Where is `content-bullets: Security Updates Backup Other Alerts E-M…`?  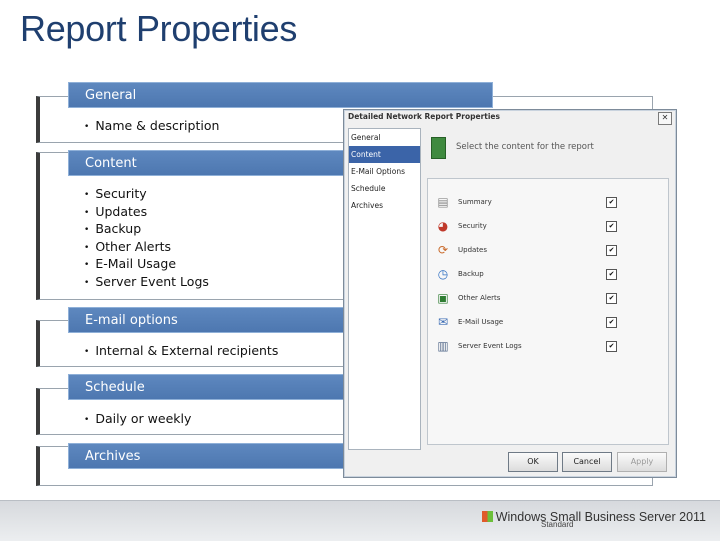 content-bullets: Security Updates Backup Other Alerts E-M… is located at coordinates (146, 237).